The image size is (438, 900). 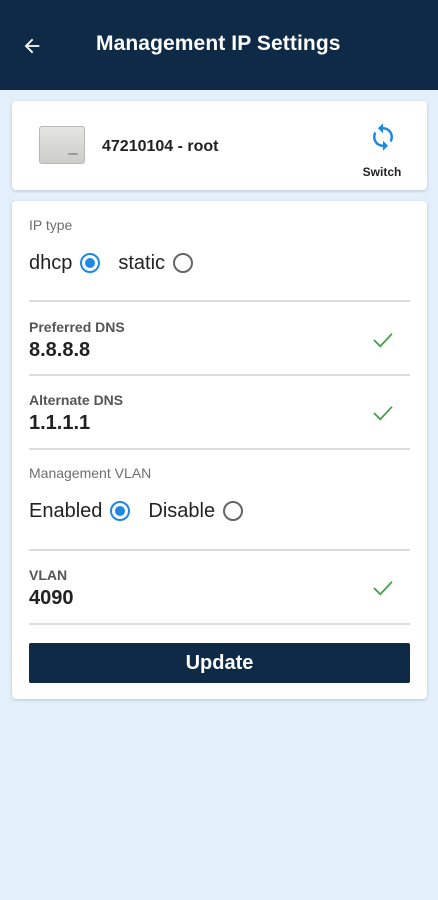 I want to click on switch-device-button: Switch, so click(x=382, y=150).